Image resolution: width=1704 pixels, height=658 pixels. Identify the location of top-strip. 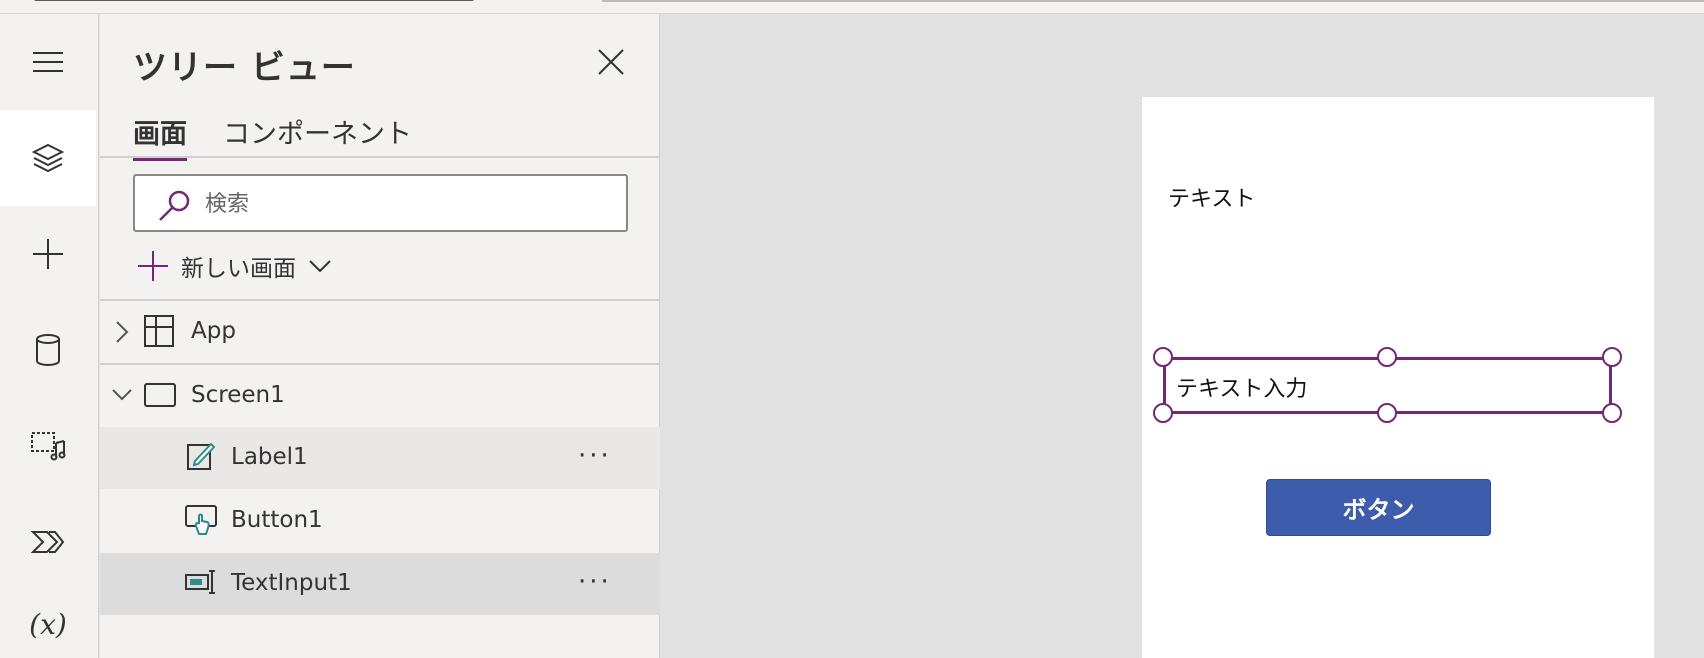
(852, 7).